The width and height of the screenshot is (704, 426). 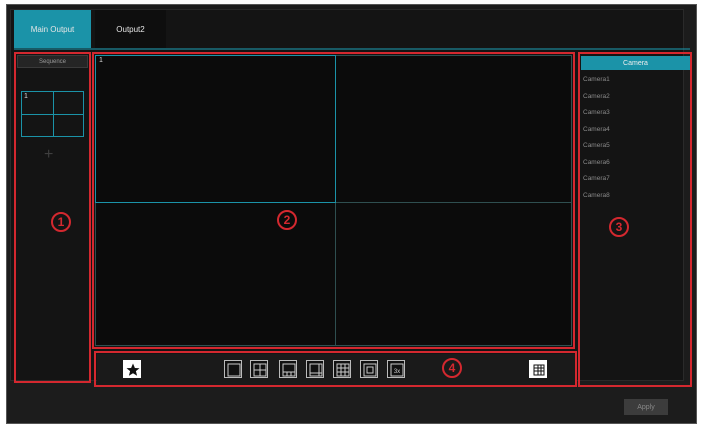 I want to click on callout-number-1: 1, so click(x=61, y=222).